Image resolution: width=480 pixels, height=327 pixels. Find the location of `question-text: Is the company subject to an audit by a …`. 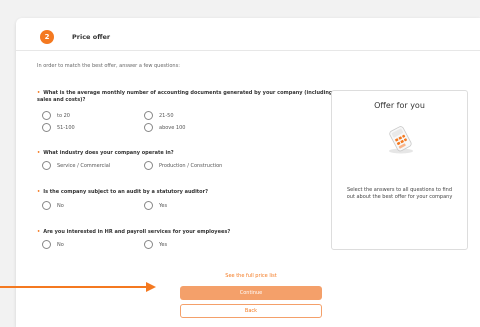

question-text: Is the company subject to an audit by a … is located at coordinates (125, 192).